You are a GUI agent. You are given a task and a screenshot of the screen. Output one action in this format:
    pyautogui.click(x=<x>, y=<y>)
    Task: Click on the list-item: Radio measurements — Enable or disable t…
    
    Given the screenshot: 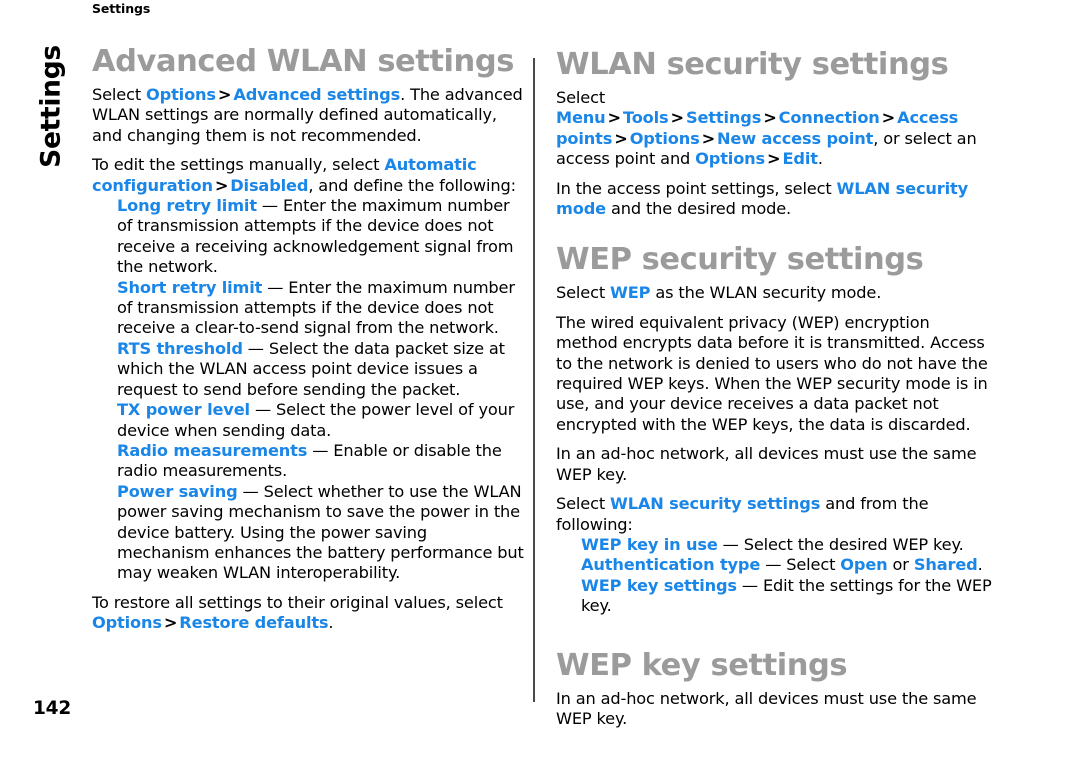 What is the action you would take?
    pyautogui.click(x=320, y=461)
    